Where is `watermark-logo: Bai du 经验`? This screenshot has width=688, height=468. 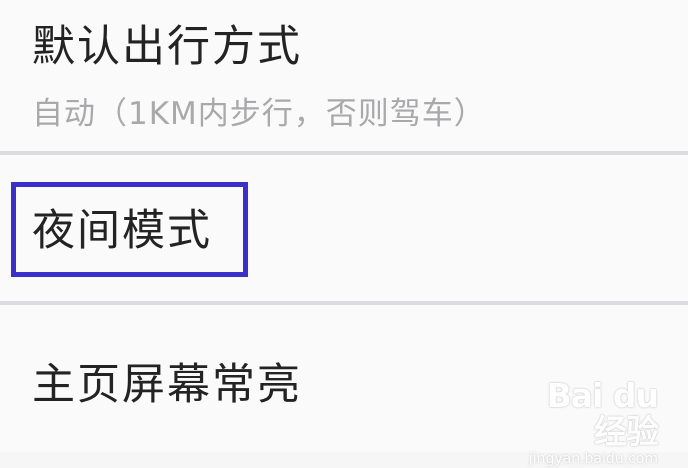
watermark-logo: Bai du 经验 is located at coordinates (602, 413).